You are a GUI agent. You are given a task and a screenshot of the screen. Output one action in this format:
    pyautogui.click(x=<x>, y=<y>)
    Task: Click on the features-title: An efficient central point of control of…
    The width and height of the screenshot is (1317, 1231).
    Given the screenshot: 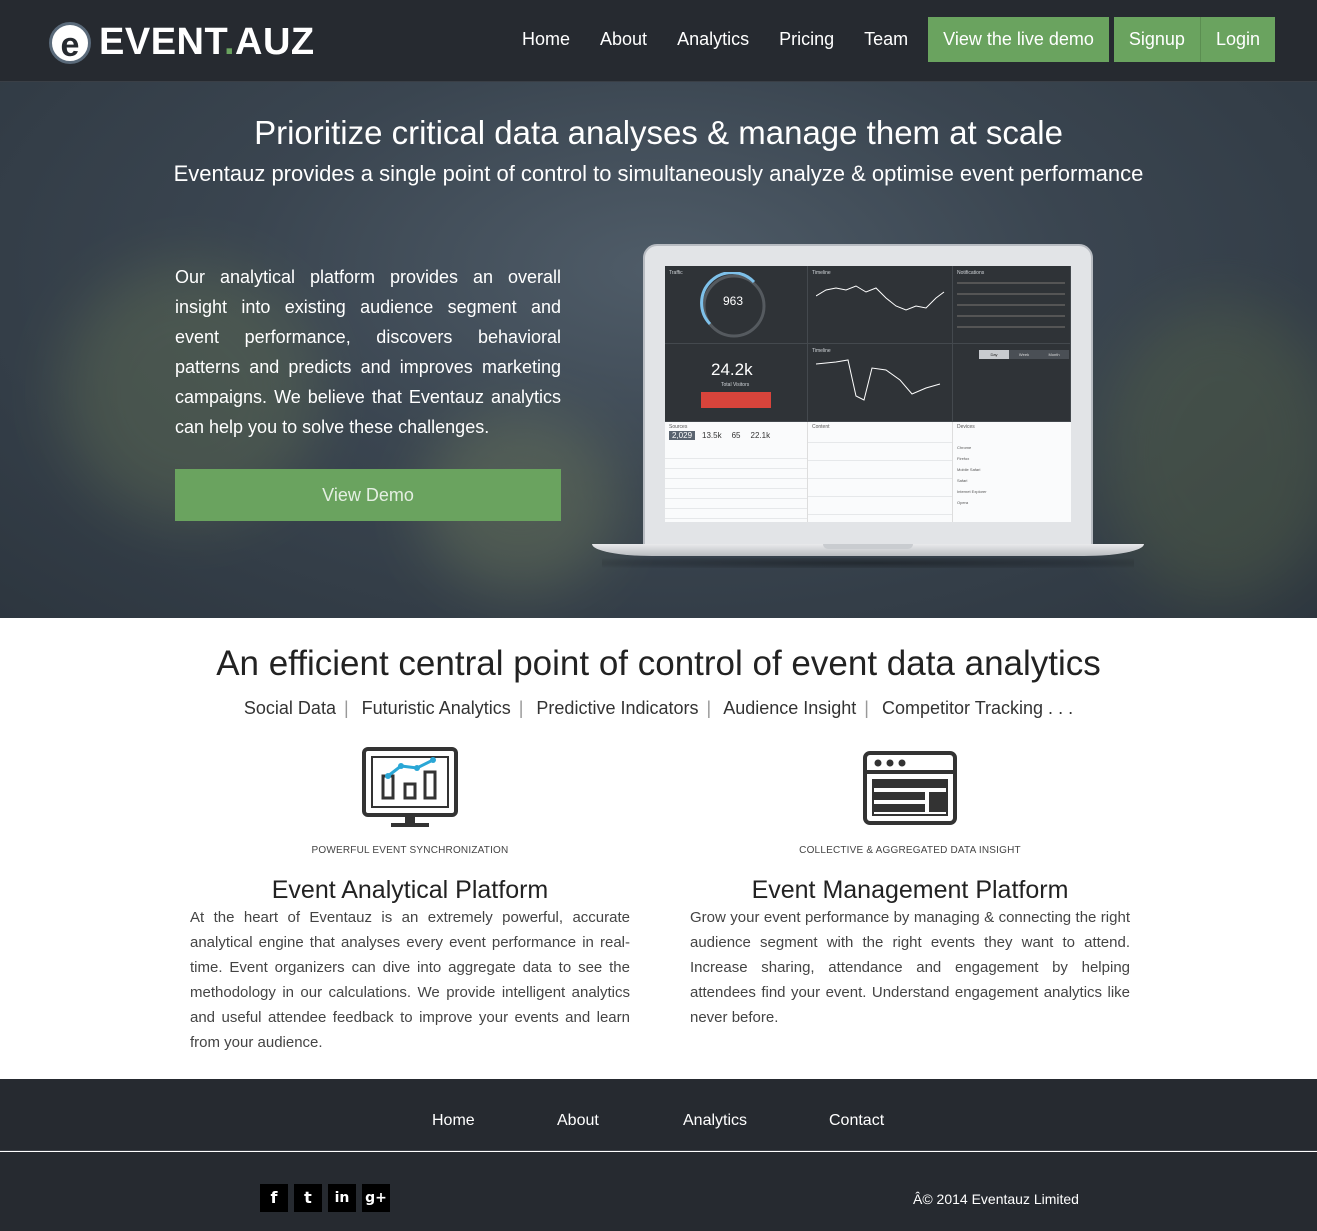 What is the action you would take?
    pyautogui.click(x=658, y=663)
    